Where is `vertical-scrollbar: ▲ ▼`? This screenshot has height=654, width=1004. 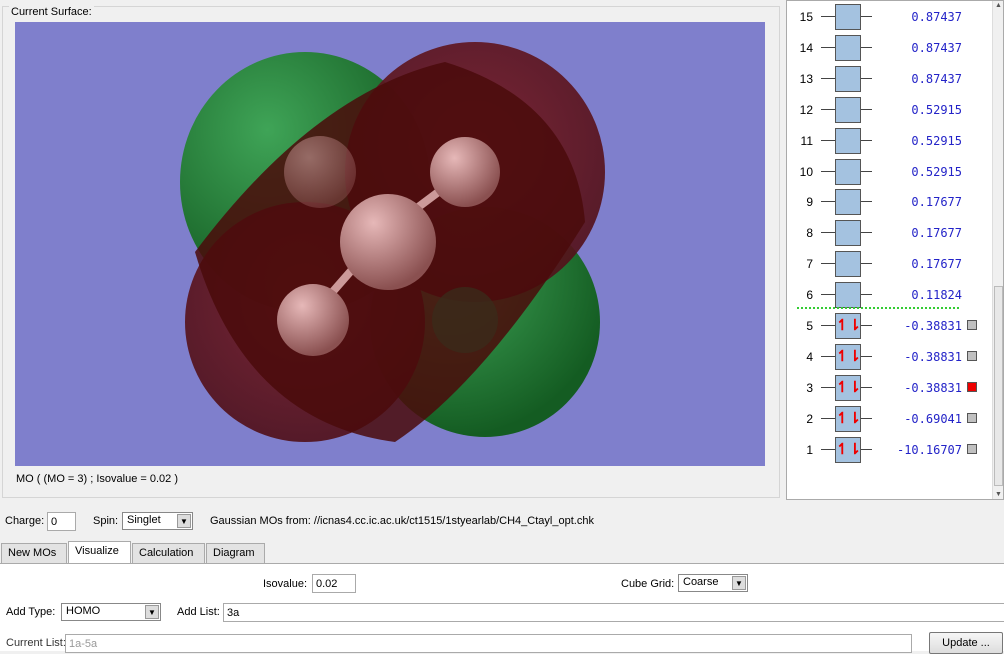 vertical-scrollbar: ▲ ▼ is located at coordinates (997, 250).